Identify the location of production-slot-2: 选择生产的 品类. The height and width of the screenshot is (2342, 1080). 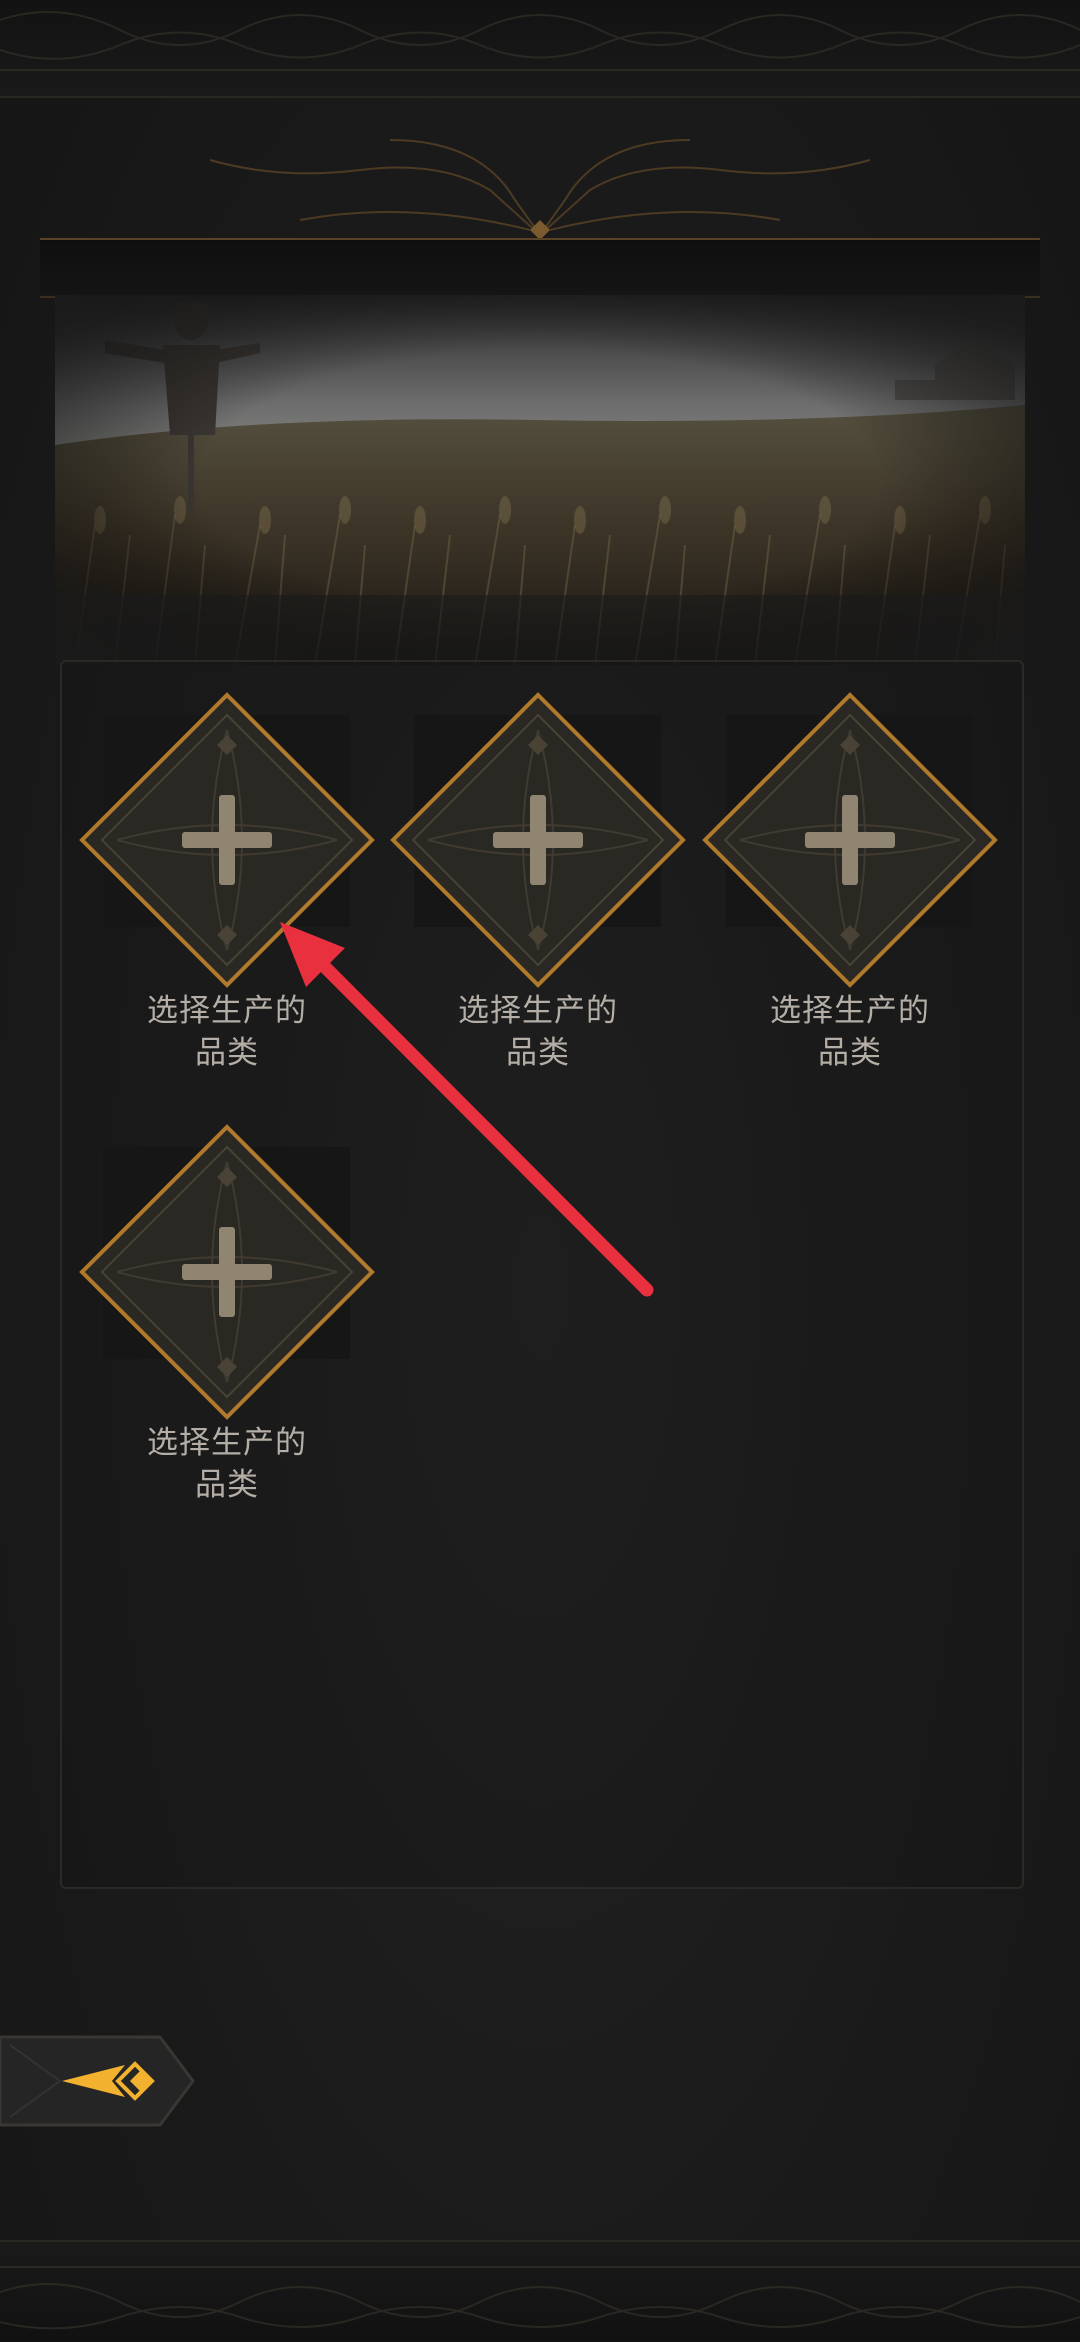
(529, 875).